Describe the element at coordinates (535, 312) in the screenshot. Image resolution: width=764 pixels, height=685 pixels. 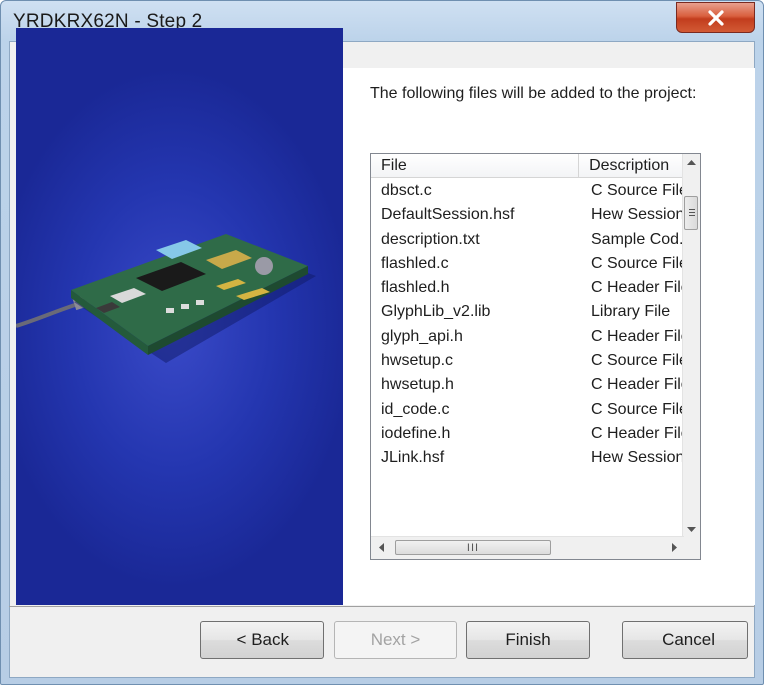
I see `table-row: GlyphLib_v2.lib Library File` at that location.